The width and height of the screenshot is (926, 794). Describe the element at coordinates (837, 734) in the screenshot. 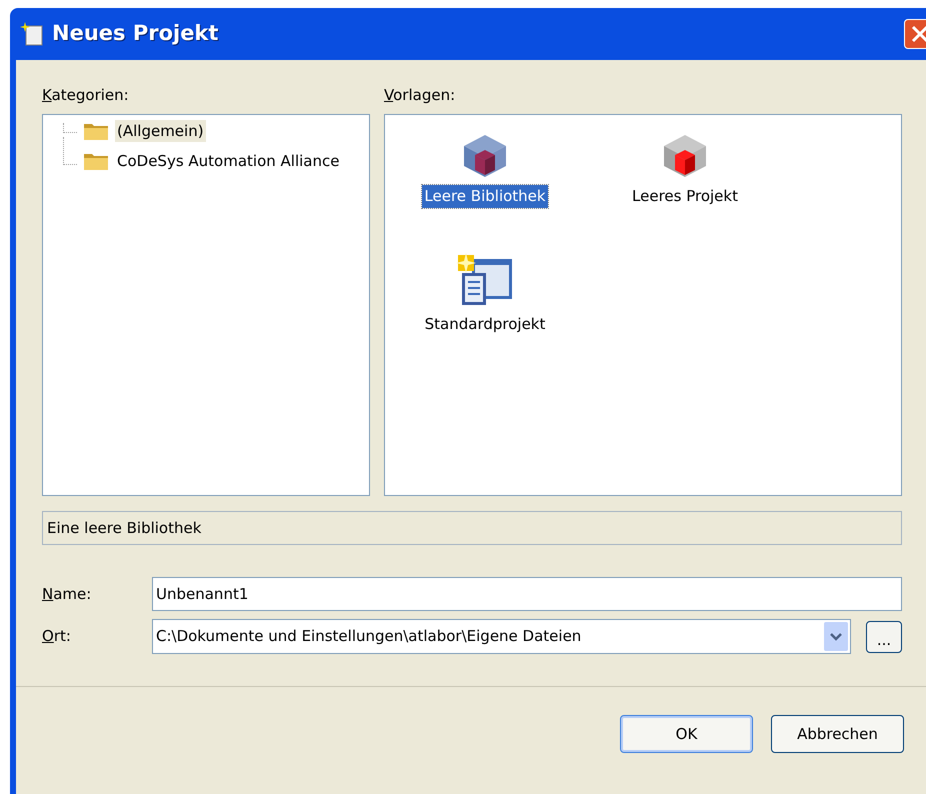

I see `dialog-button: Abbrechen` at that location.